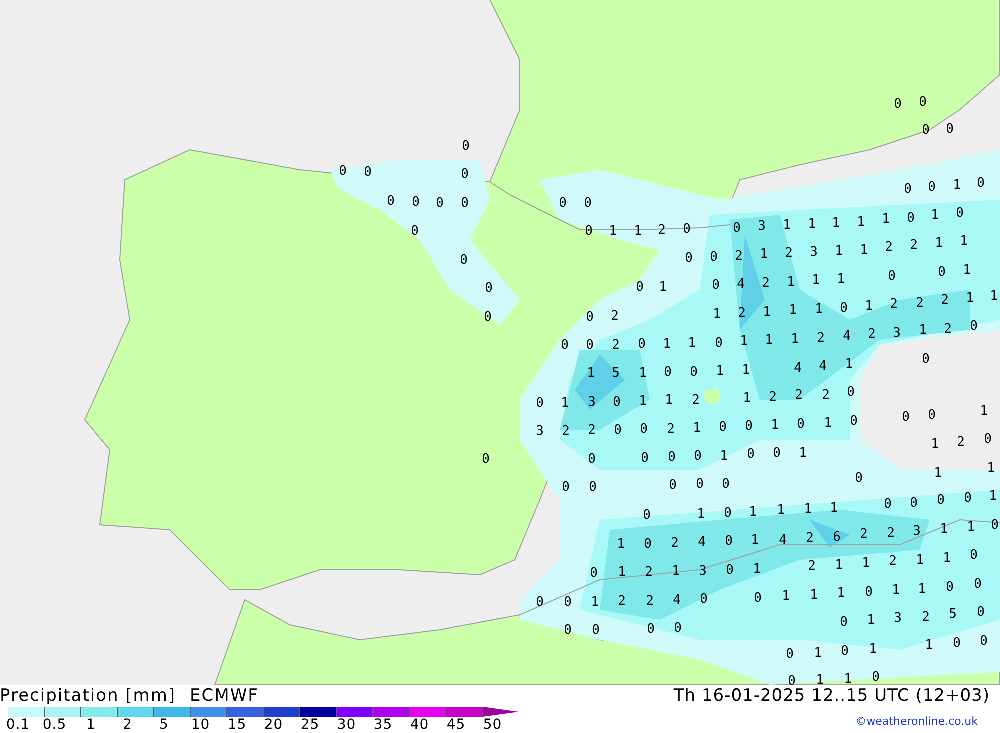  I want to click on legend-label: 25, so click(310, 725).